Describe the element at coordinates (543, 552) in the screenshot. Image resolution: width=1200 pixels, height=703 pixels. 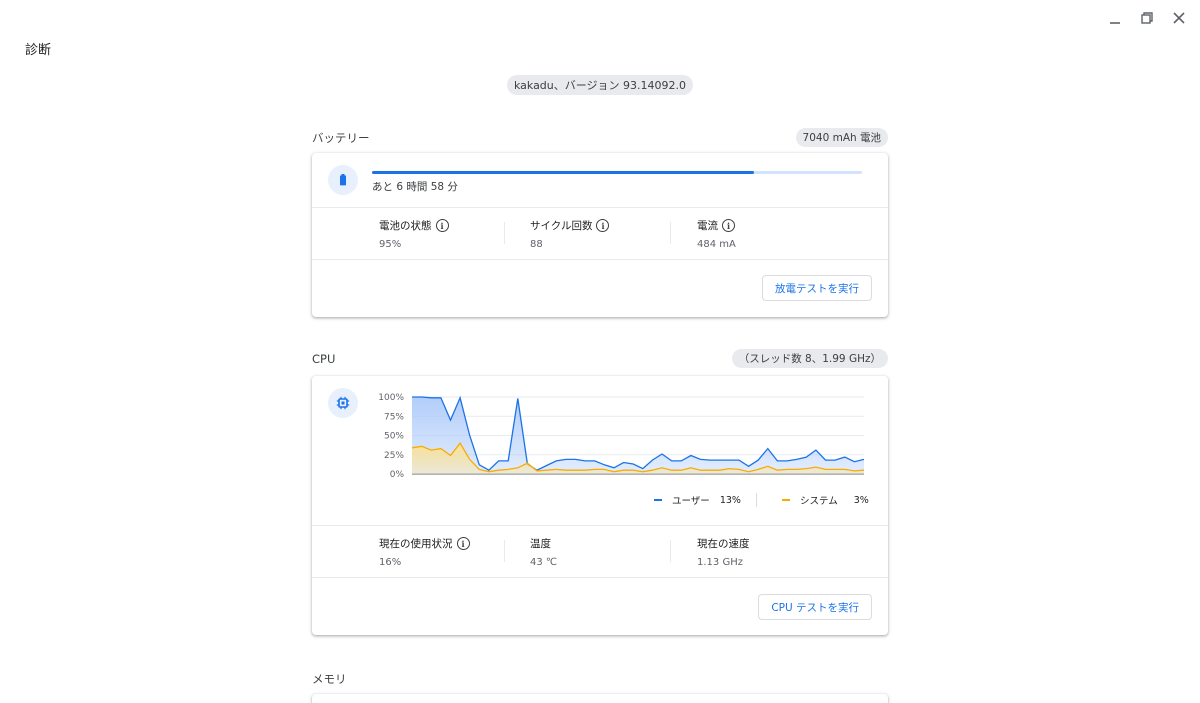
I see `cpu-temperature-metric: 温度 43 ℃` at that location.